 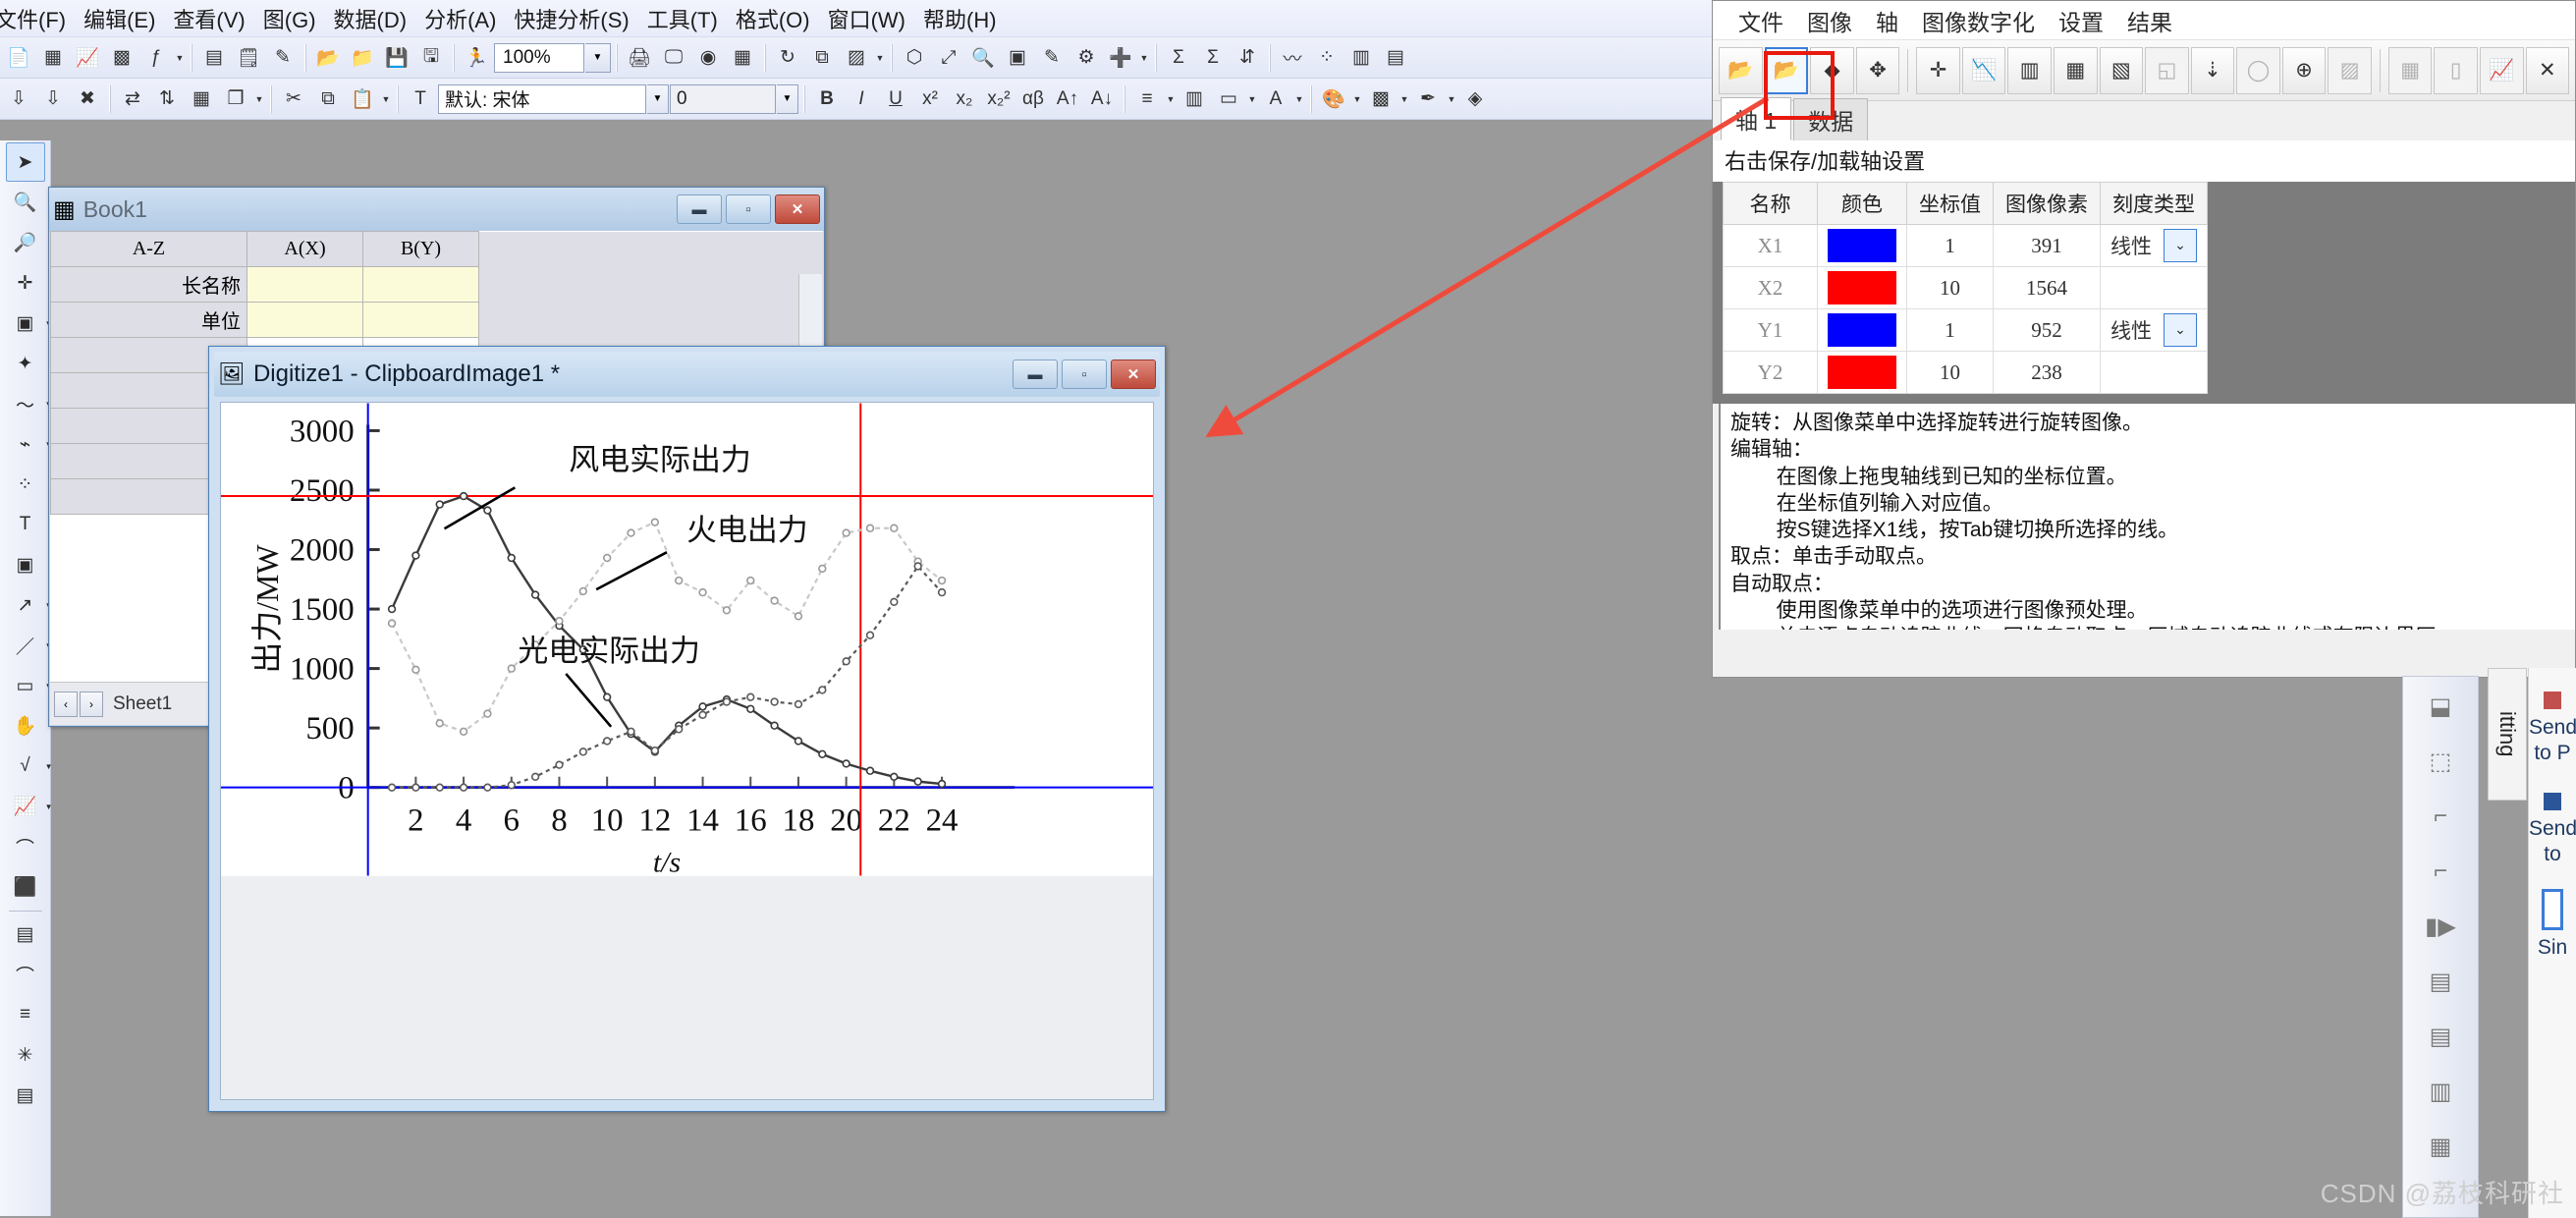 What do you see at coordinates (2212, 70) in the screenshot?
I see `cursor-list-icon: ⇣` at bounding box center [2212, 70].